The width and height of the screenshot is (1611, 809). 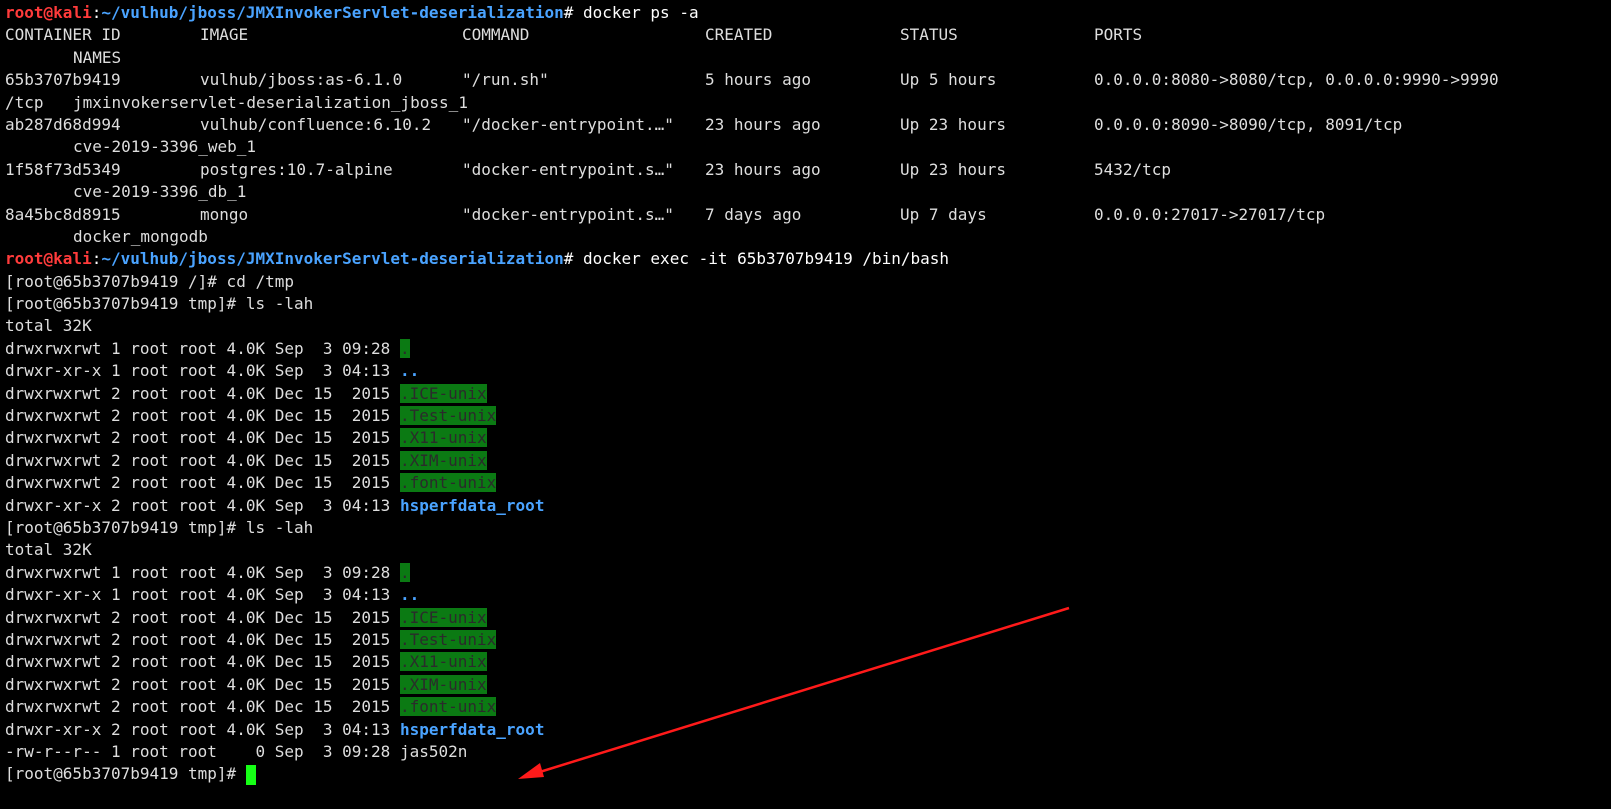 I want to click on header-status: STATUS, so click(x=929, y=35).